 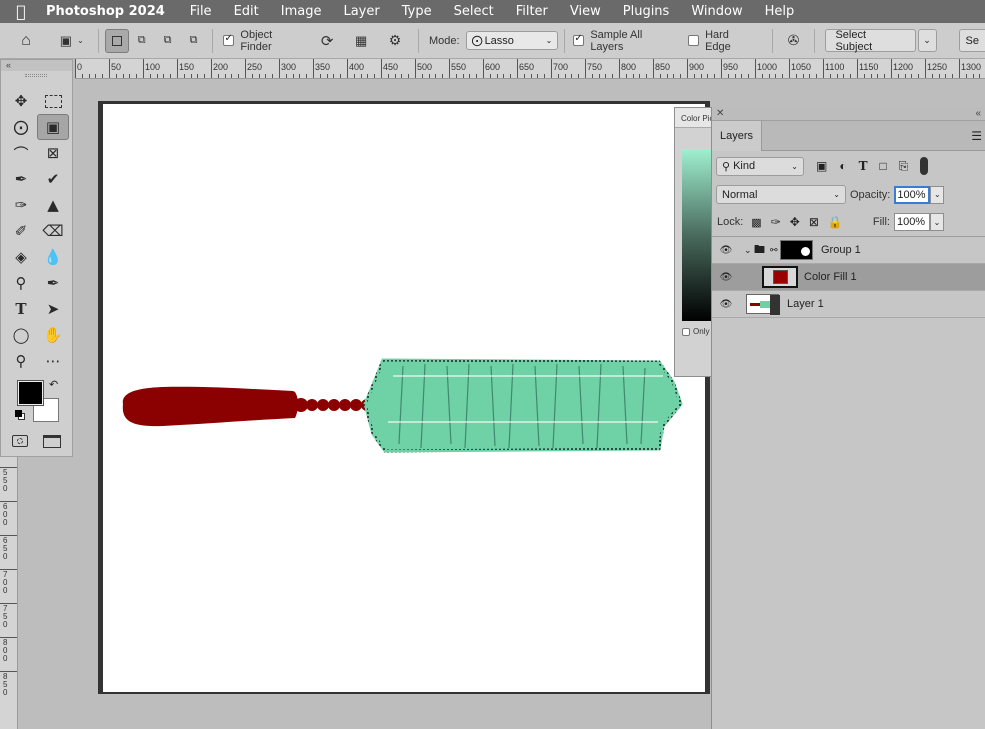 I want to click on tools-panel-header: «, so click(x=36, y=65).